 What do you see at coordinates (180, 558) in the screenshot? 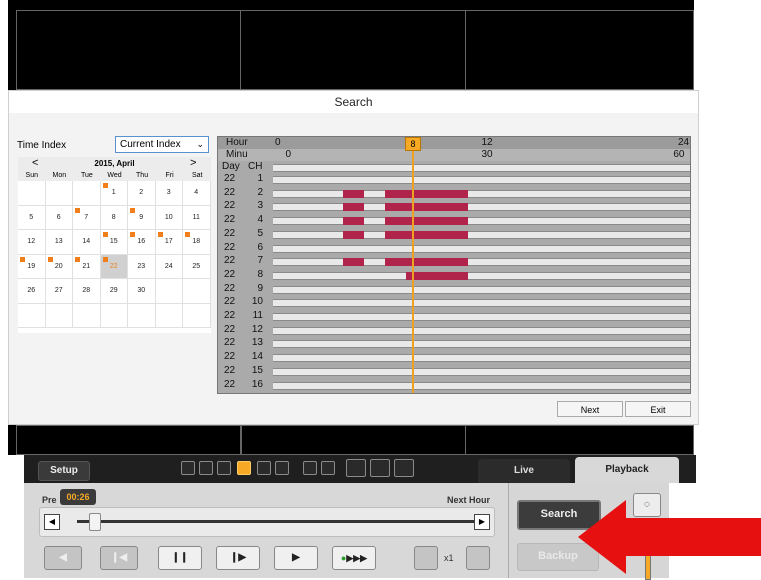
I see `pause-button: ❙❙` at bounding box center [180, 558].